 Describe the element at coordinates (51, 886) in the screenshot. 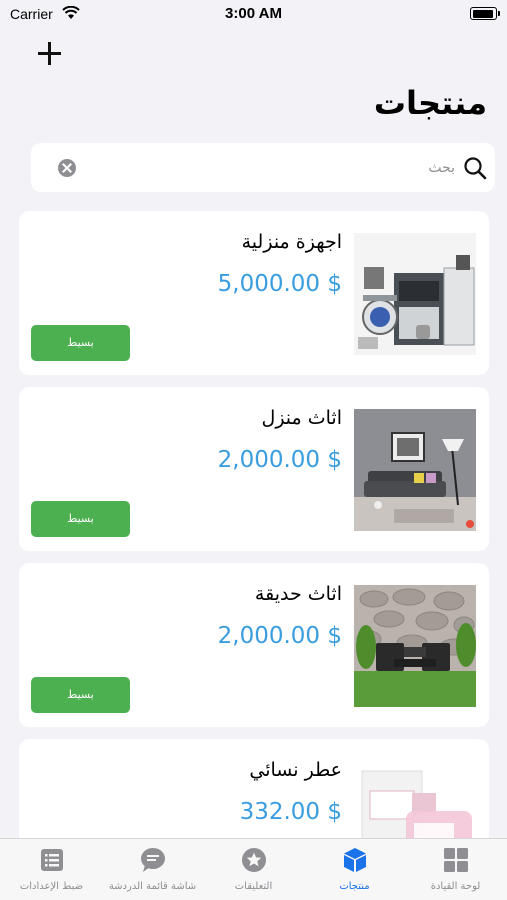

I see `tab-label: ضبط الإعدادات` at that location.